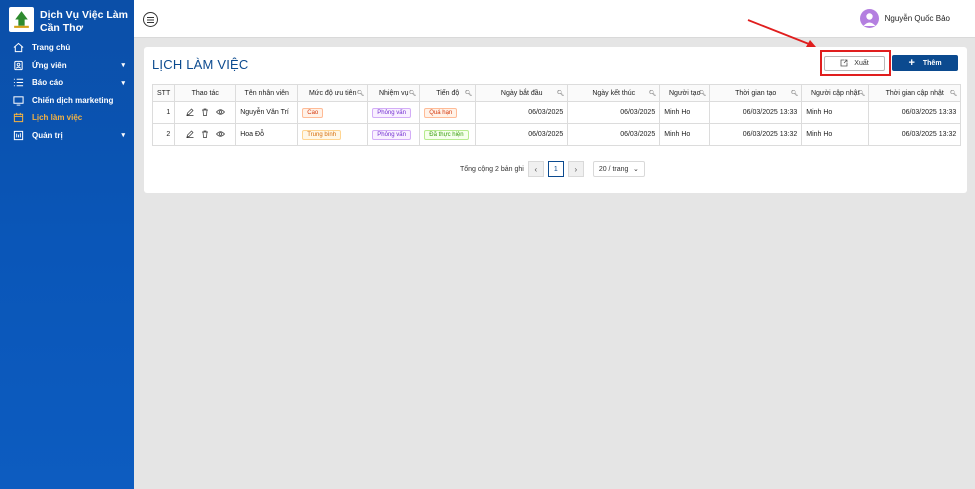  I want to click on cell-updated-time: 06/03/2025 13:32, so click(915, 134).